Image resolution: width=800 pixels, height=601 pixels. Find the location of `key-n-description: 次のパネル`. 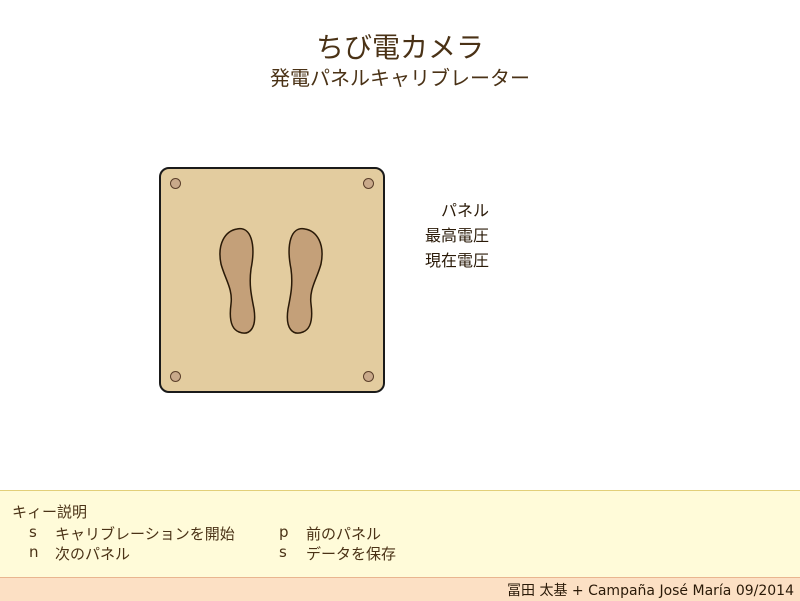

key-n-description: 次のパネル is located at coordinates (93, 554).